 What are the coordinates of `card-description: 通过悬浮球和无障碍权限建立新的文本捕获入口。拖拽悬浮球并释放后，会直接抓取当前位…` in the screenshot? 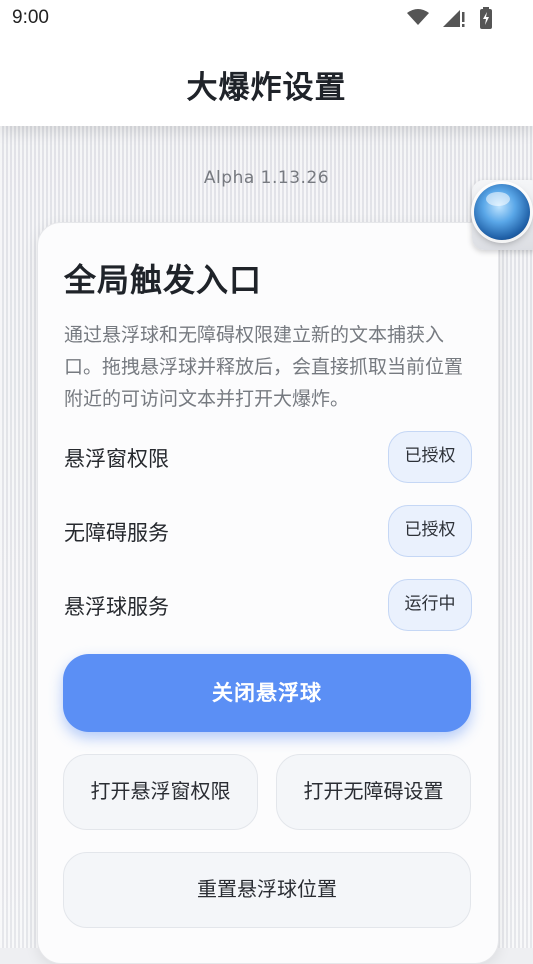 It's located at (264, 367).